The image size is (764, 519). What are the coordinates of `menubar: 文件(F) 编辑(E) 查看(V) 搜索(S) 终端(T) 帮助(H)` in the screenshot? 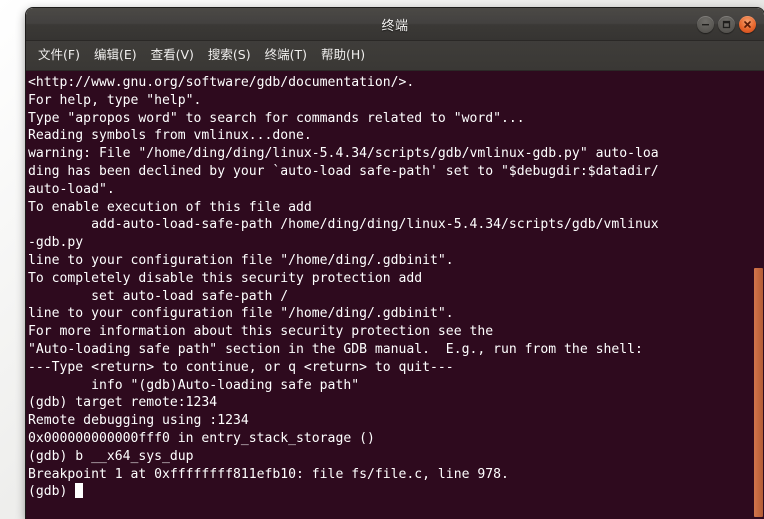 It's located at (395, 56).